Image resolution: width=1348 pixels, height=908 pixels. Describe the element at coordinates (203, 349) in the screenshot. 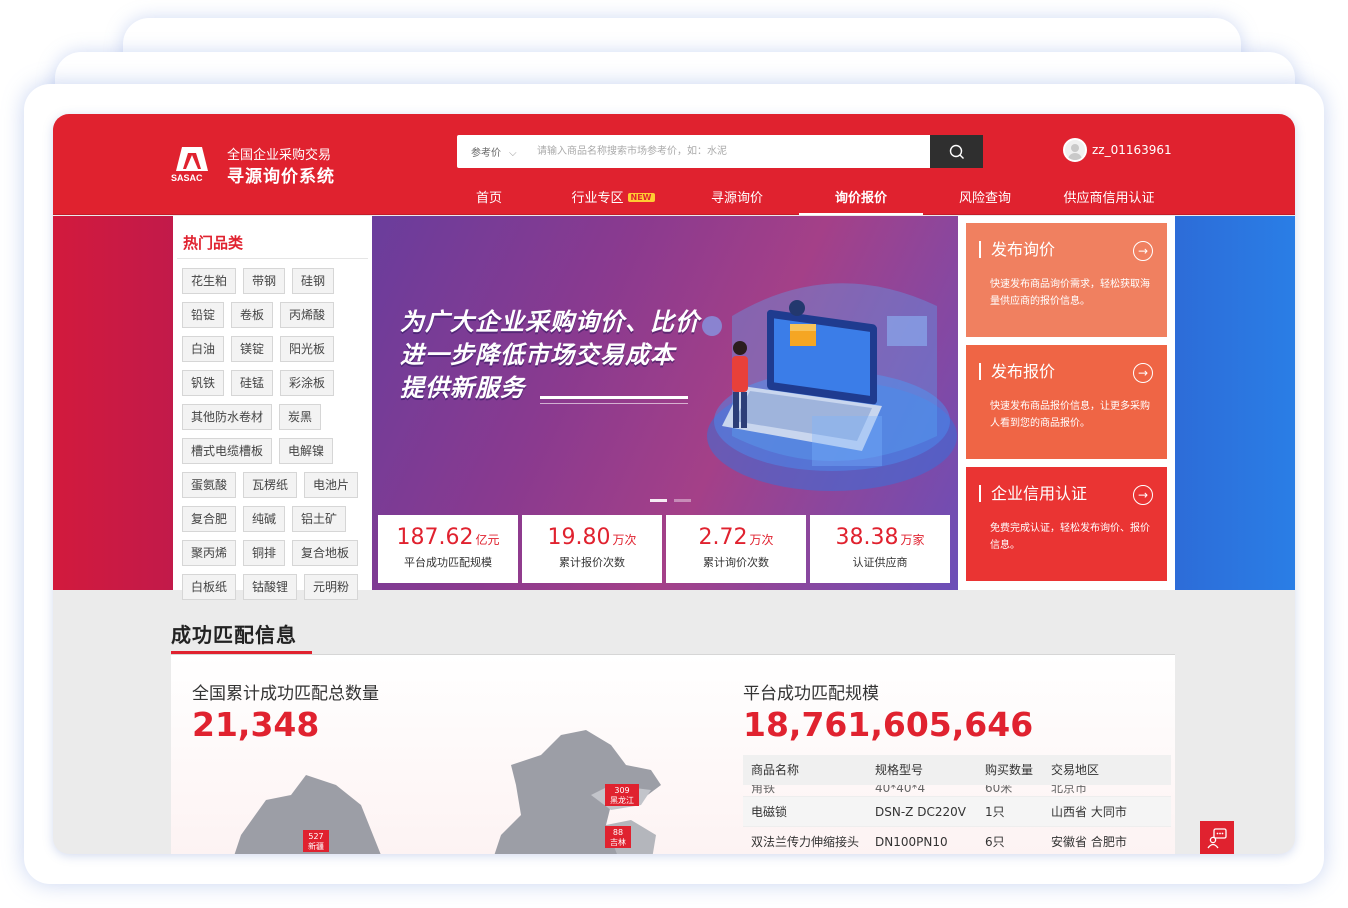

I see `category-tag: 白油` at that location.